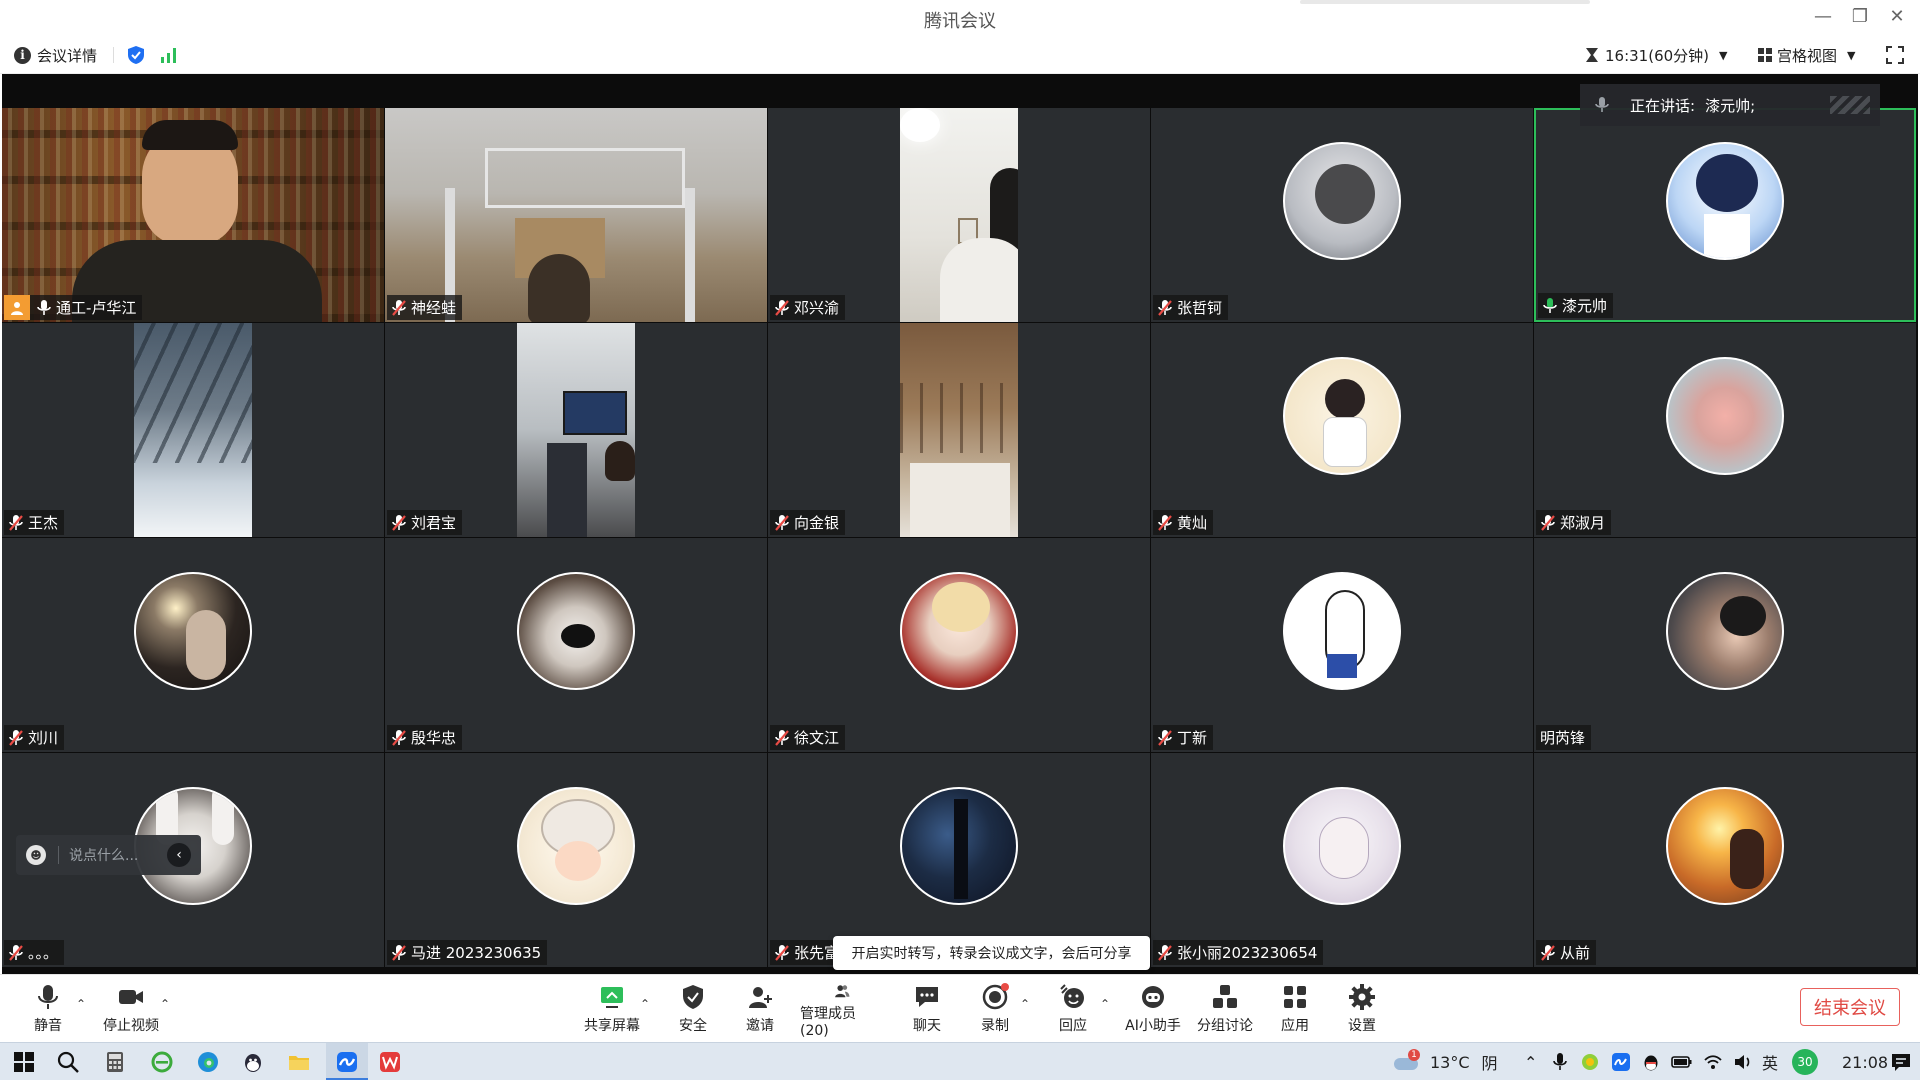  Describe the element at coordinates (1895, 55) in the screenshot. I see `fullscreen-button` at that location.